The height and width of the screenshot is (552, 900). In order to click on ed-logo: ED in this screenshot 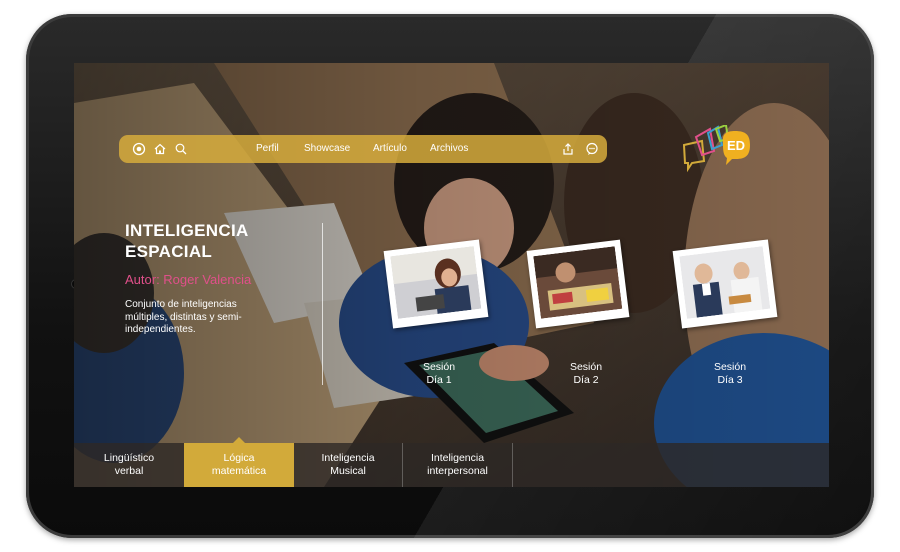, I will do `click(721, 150)`.